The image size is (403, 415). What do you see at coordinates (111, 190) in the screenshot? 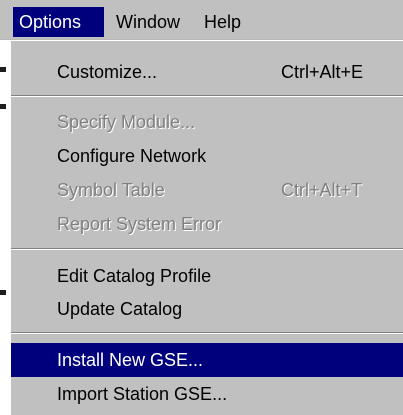
I see `menu-item-label: Symbol Table` at bounding box center [111, 190].